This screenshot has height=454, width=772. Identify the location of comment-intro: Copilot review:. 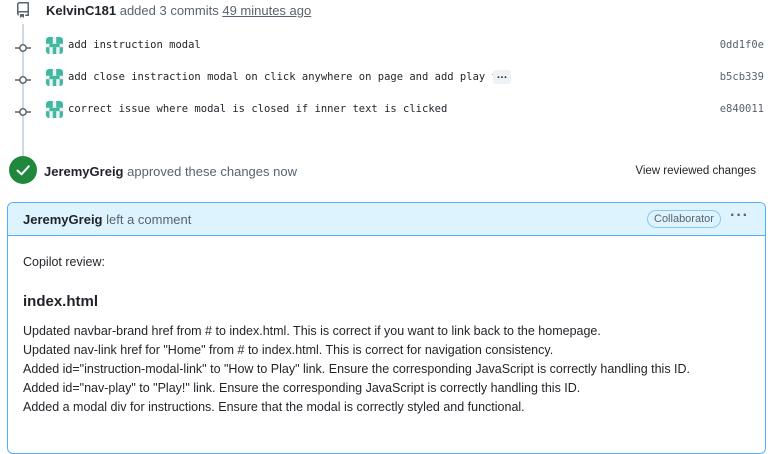
(64, 262).